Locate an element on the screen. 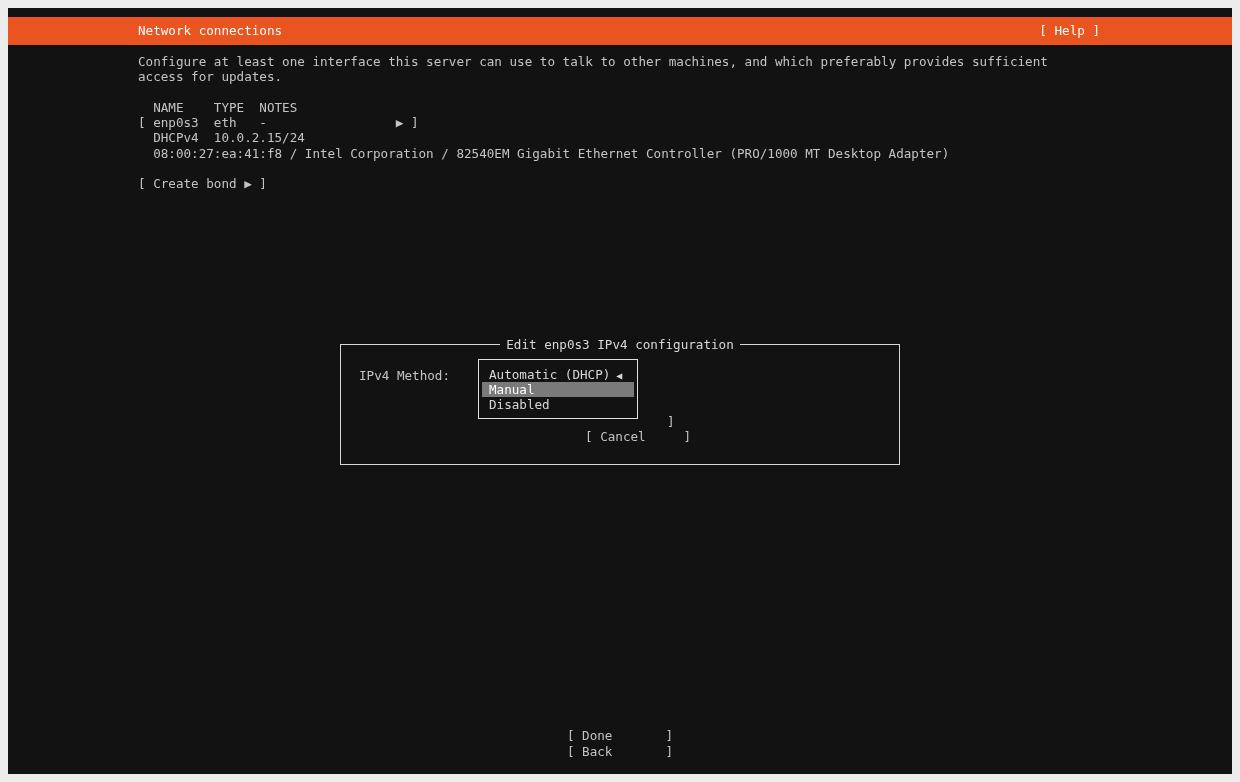  screen-title: Network connections is located at coordinates (210, 31).